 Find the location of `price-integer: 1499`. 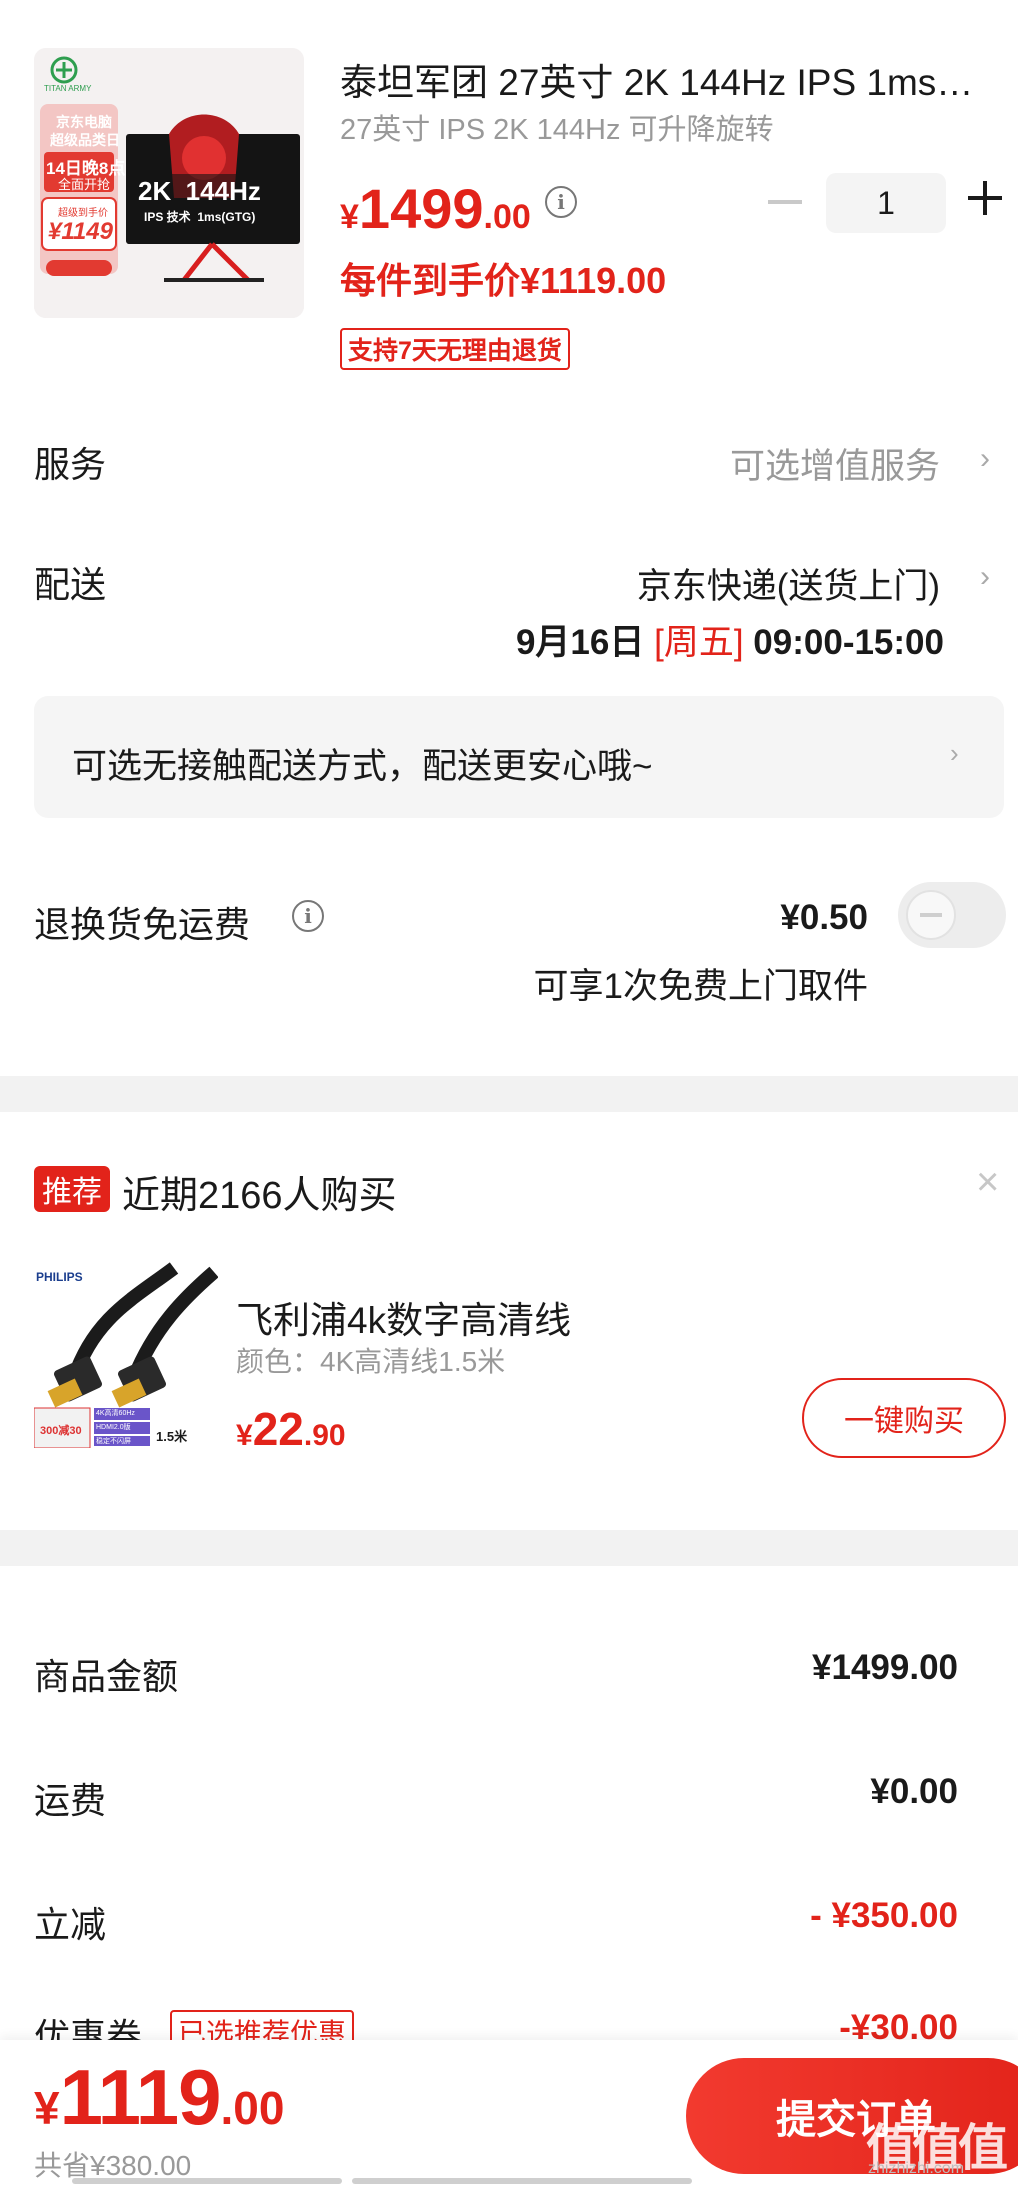

price-integer: 1499 is located at coordinates (421, 208).